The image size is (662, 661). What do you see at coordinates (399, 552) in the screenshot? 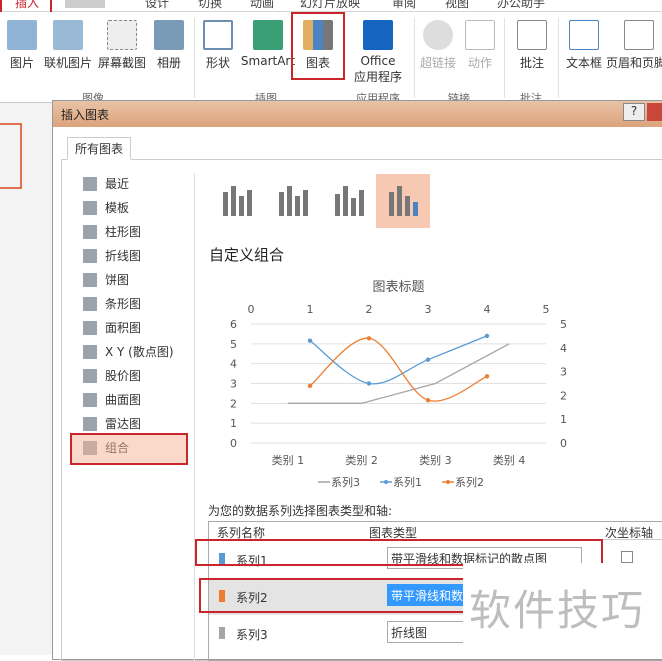
I see `highlight-series1-row` at bounding box center [399, 552].